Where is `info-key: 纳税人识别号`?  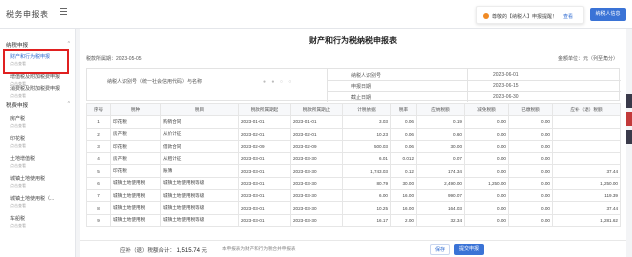
info-key: 纳税人识别号 is located at coordinates (366, 76).